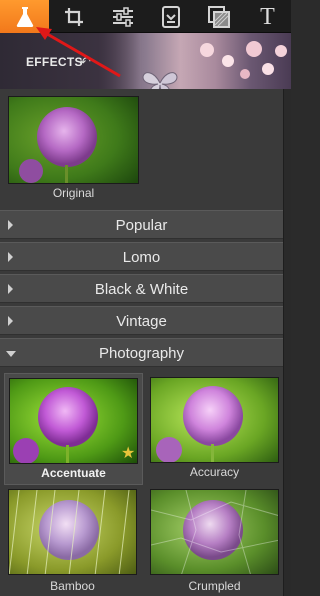  I want to click on category-photography: Photography, so click(141, 352).